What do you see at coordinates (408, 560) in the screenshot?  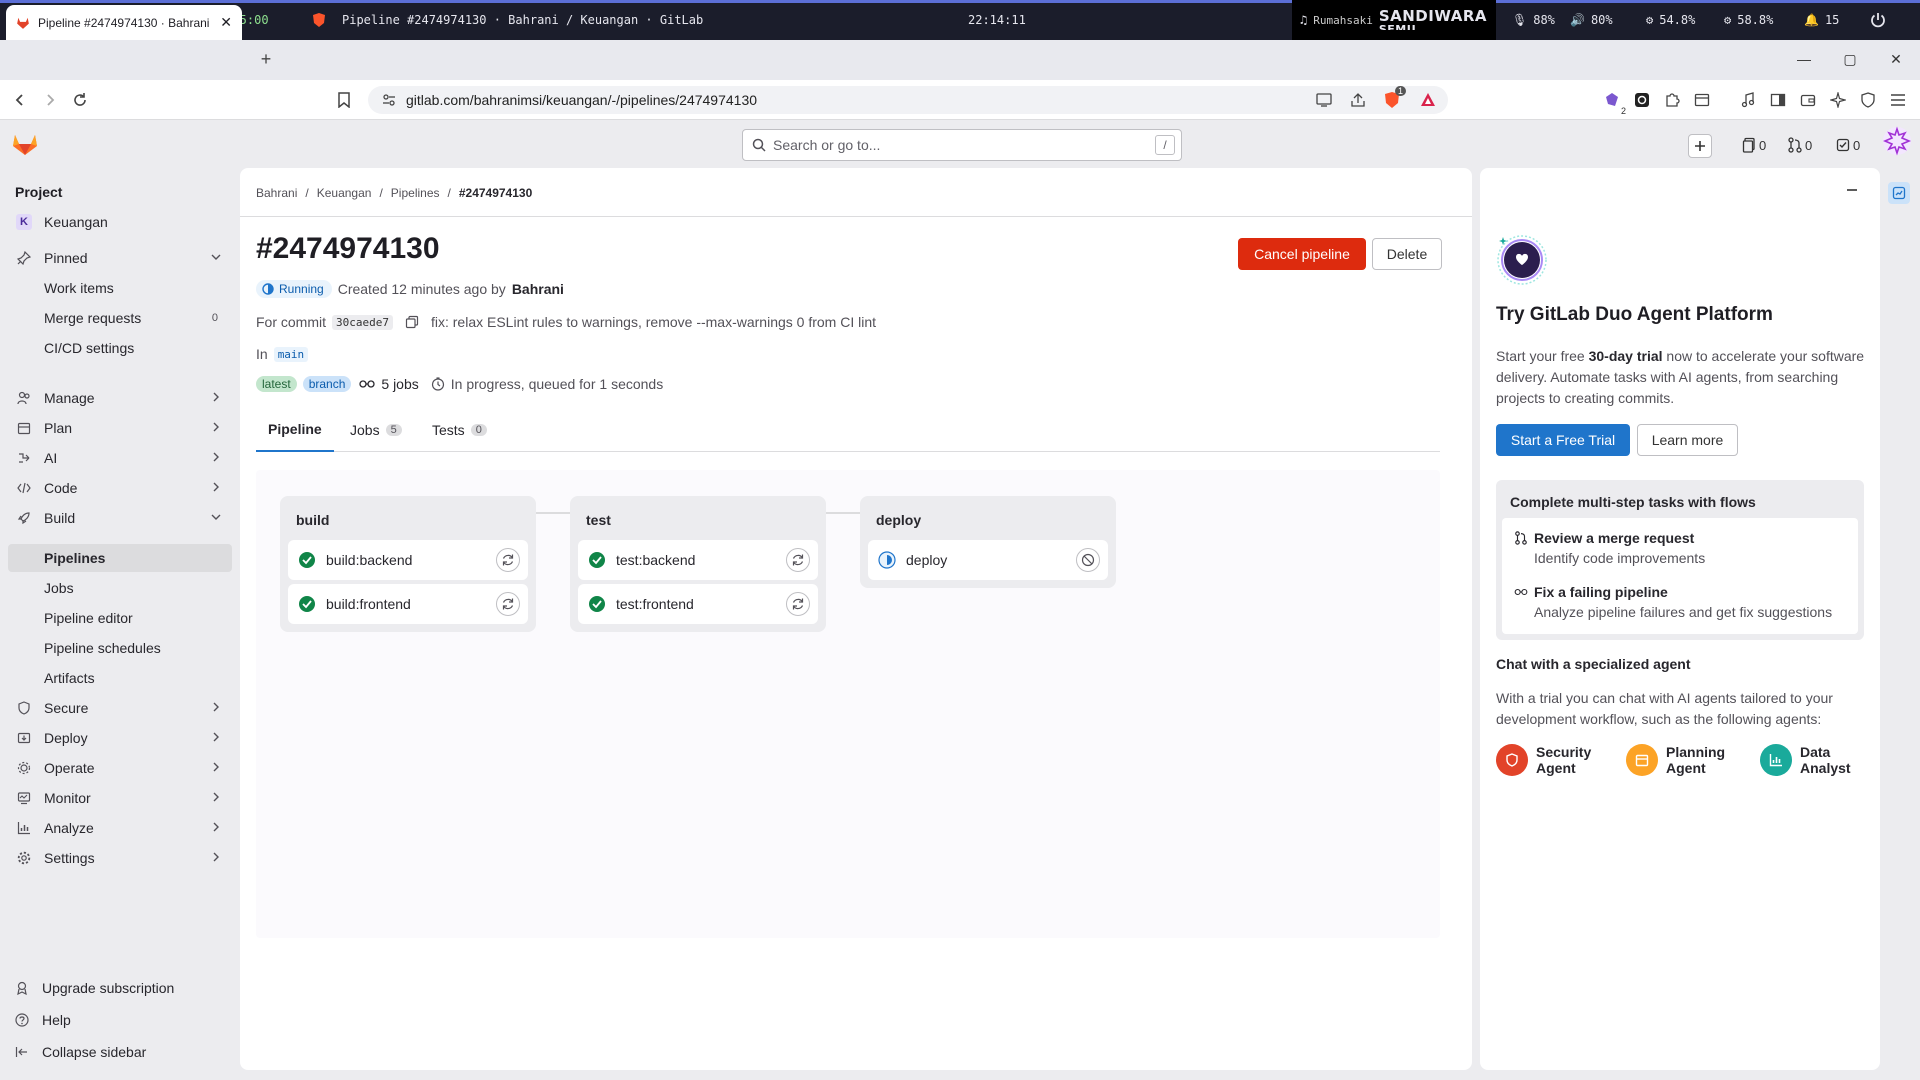 I see `job-build-backend: build:backend` at bounding box center [408, 560].